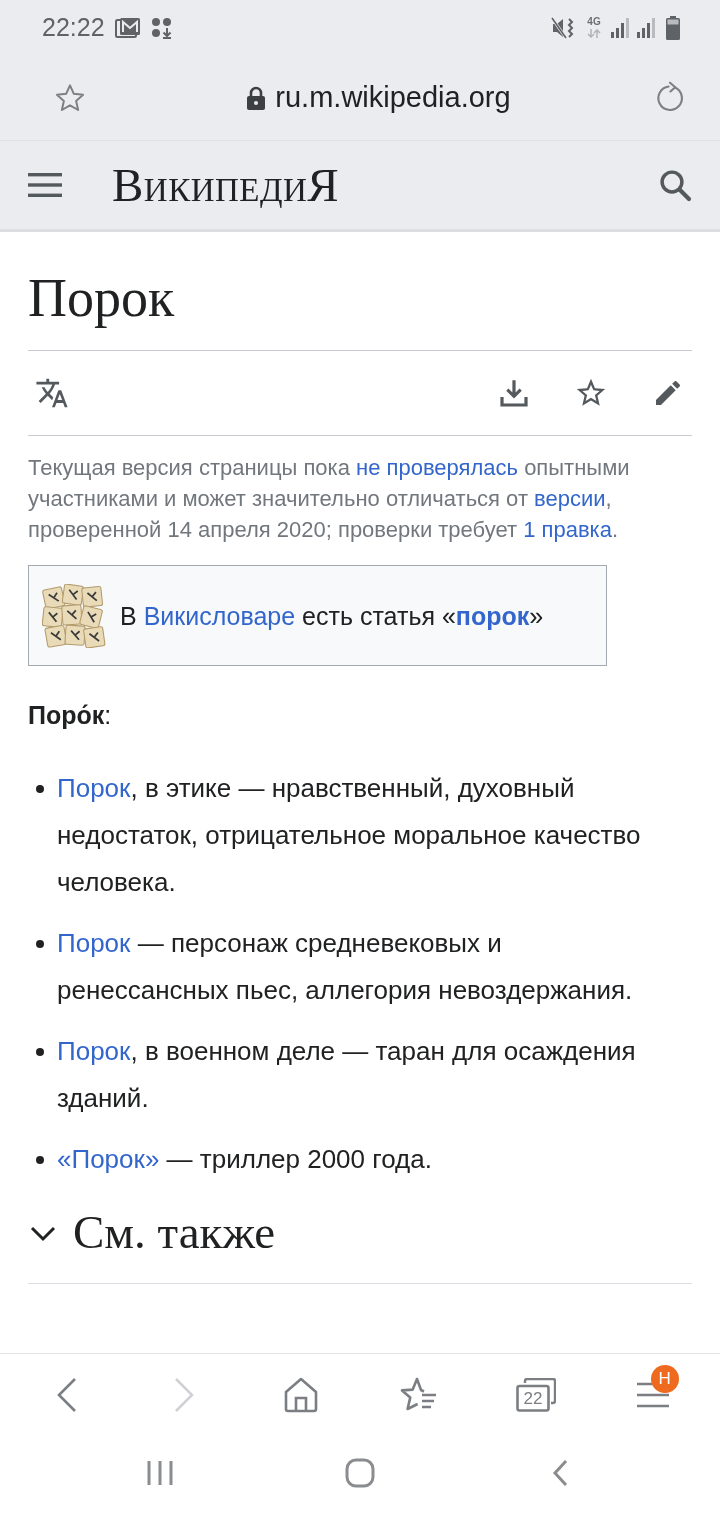  Describe the element at coordinates (219, 615) in the screenshot. I see `article-link: Викисловаре` at that location.